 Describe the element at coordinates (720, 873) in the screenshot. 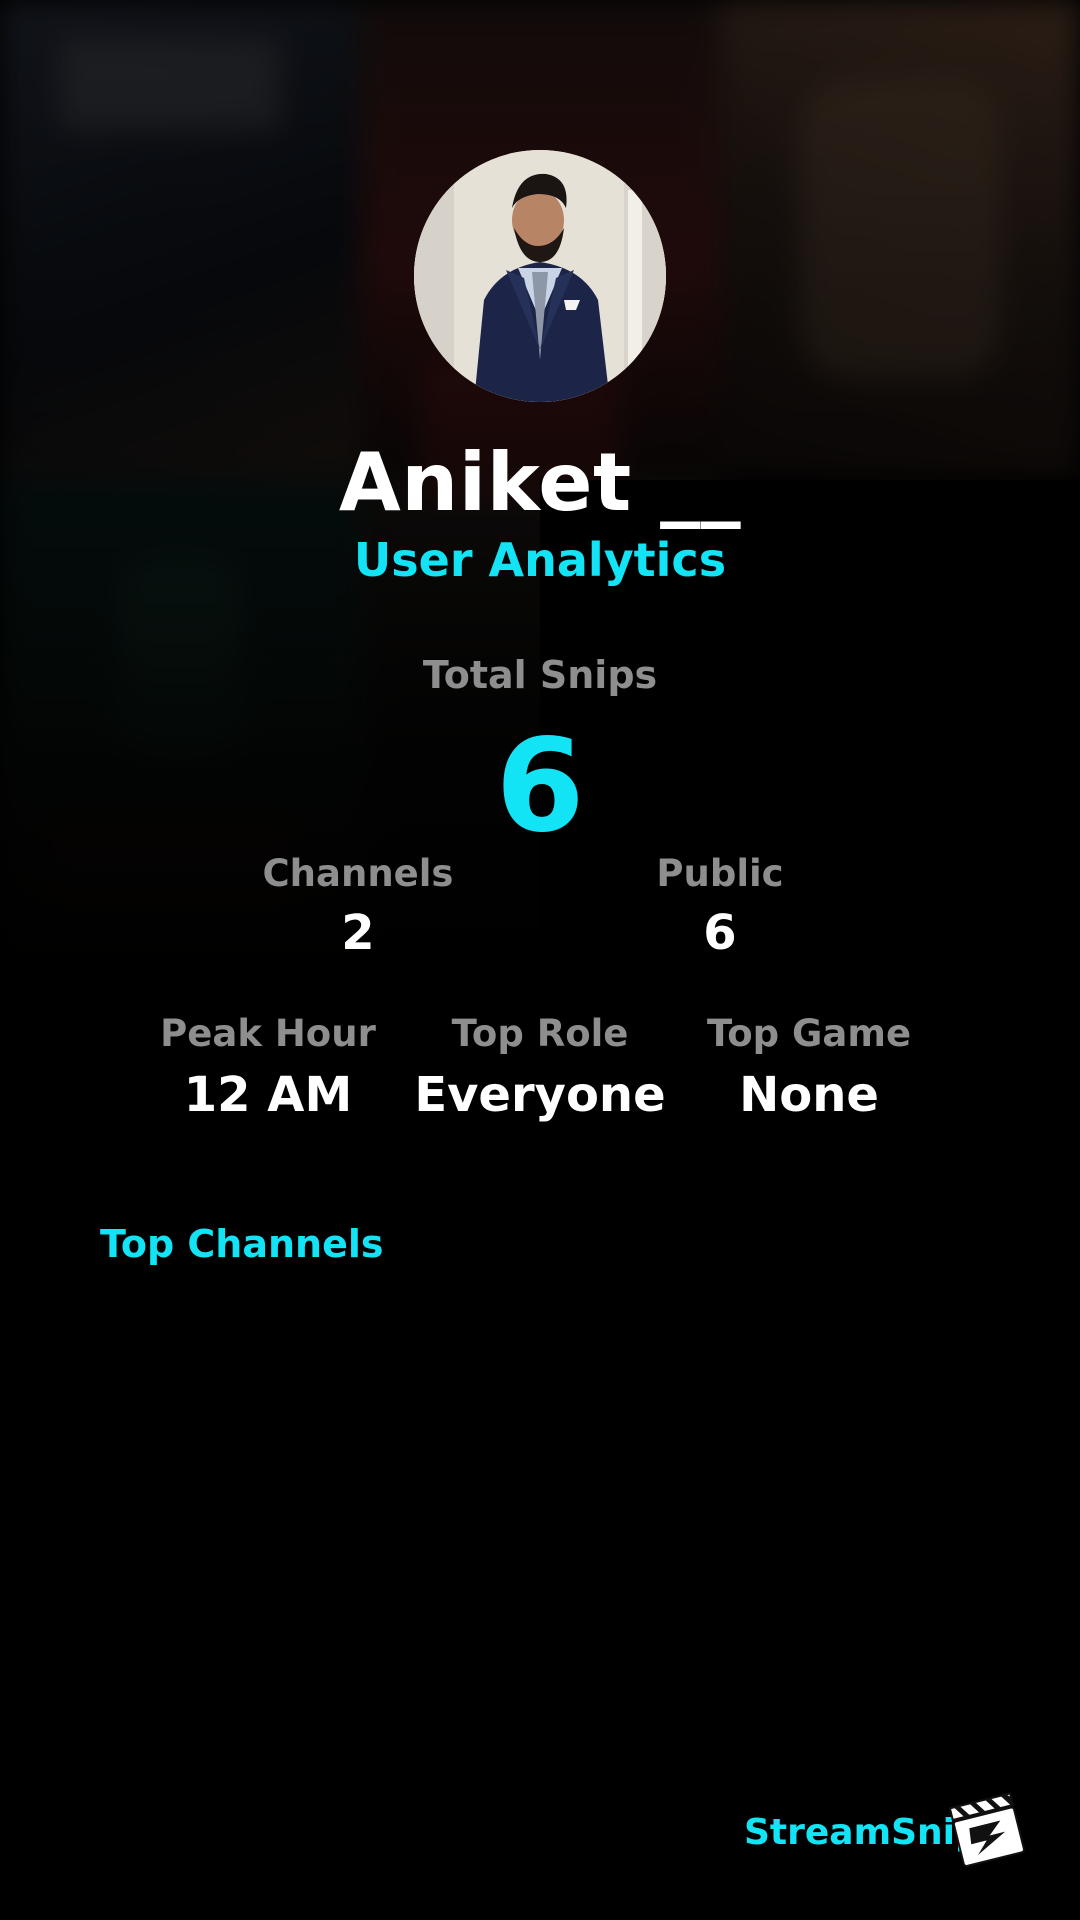

I see `stat-public-label: Public` at that location.